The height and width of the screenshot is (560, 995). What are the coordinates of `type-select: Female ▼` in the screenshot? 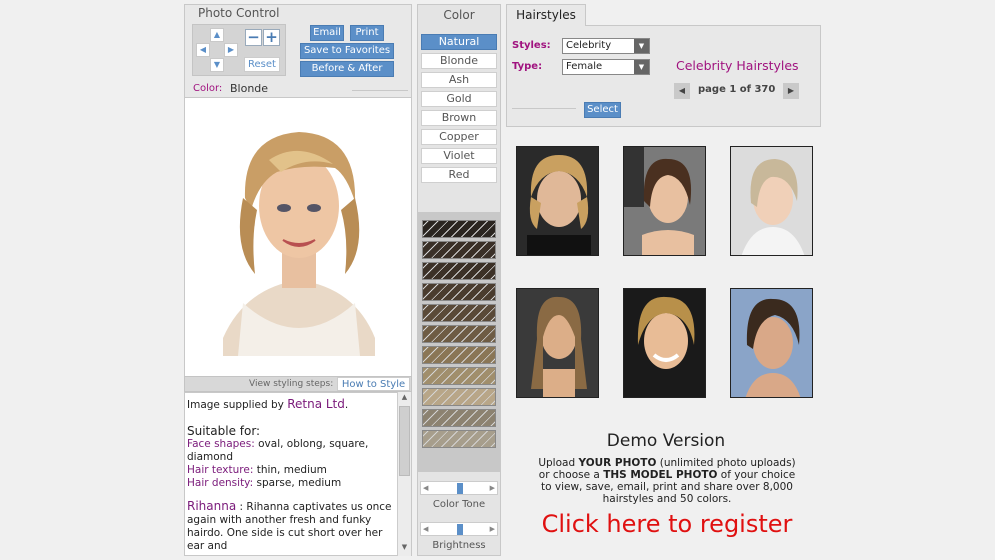 It's located at (606, 67).